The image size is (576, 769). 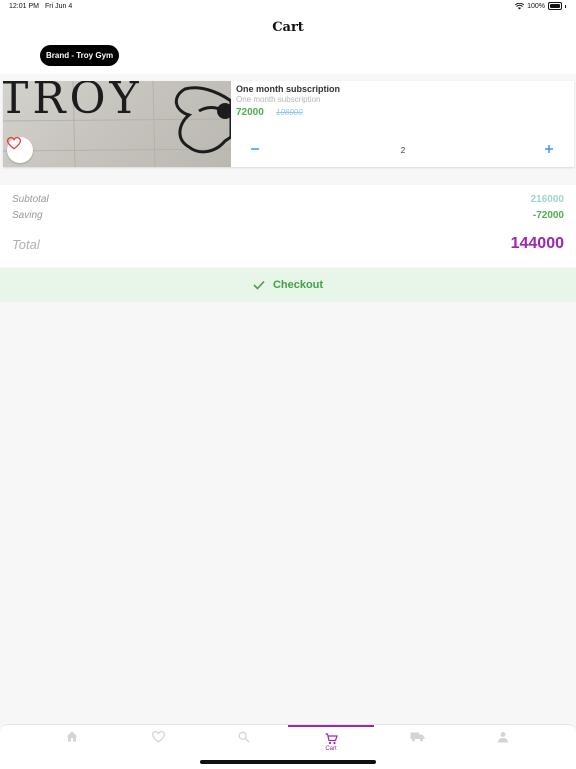 What do you see at coordinates (288, 762) in the screenshot?
I see `home-indicator` at bounding box center [288, 762].